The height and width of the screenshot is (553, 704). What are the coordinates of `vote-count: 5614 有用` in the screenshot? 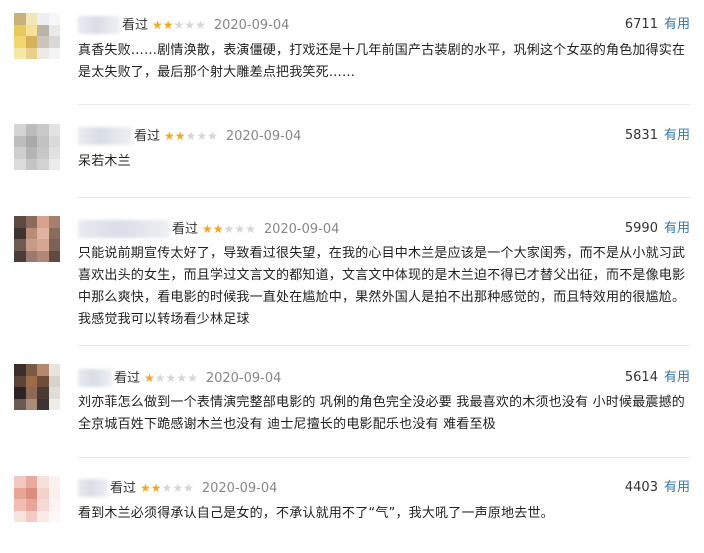 It's located at (657, 378).